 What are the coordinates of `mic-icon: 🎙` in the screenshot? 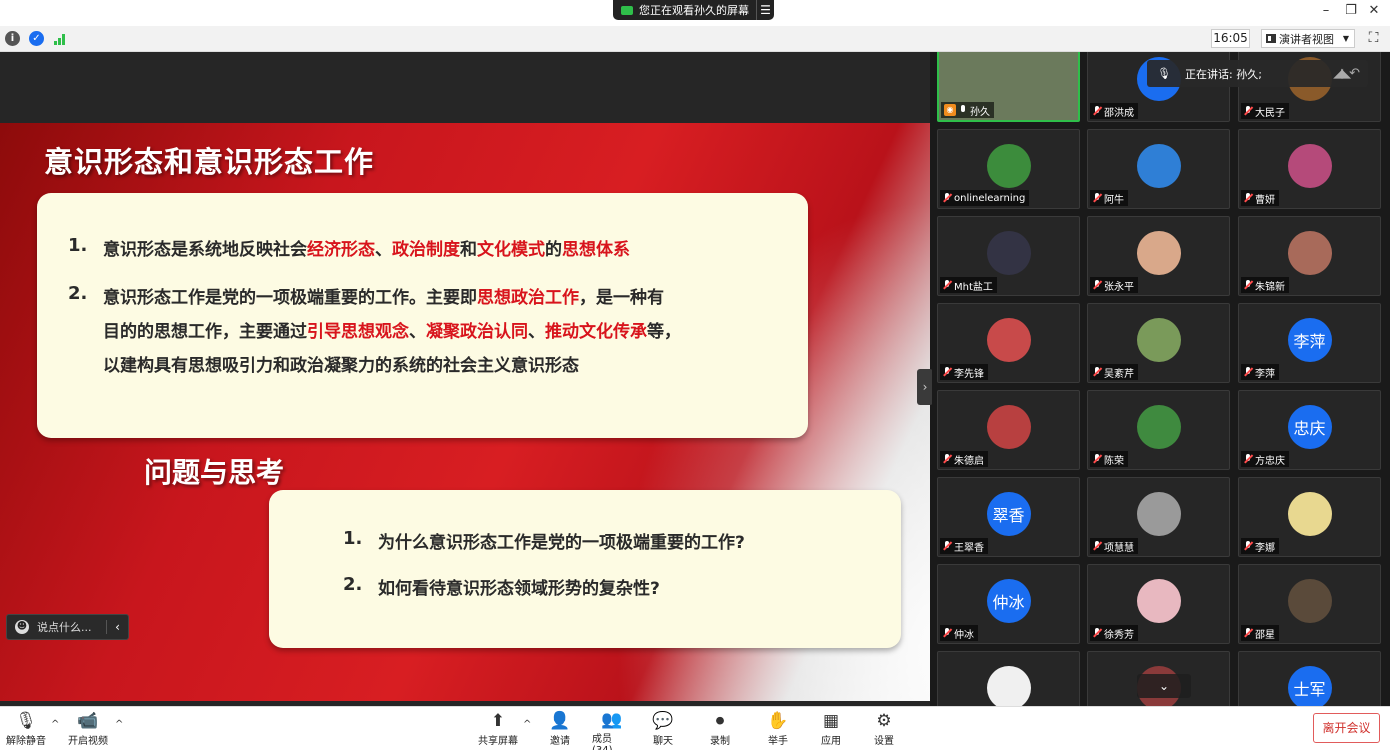 It's located at (1164, 73).